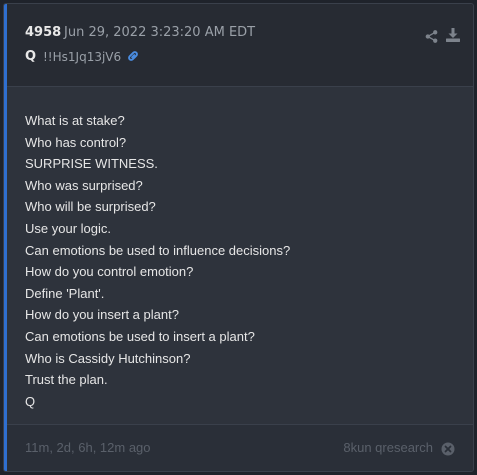  Describe the element at coordinates (66, 380) in the screenshot. I see `message-line: Trust the plan.` at that location.